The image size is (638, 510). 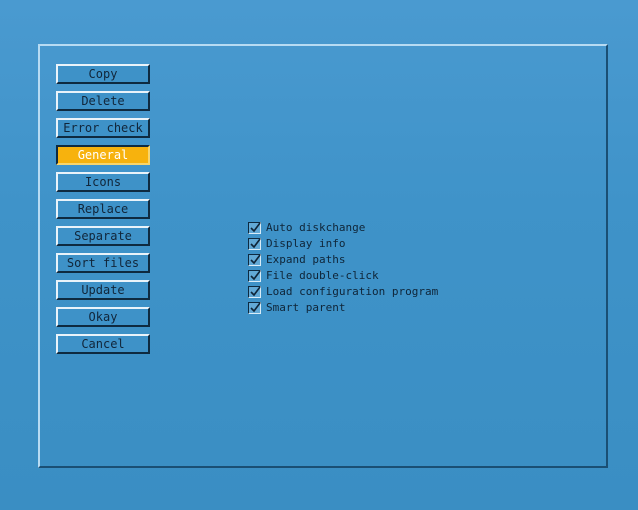 What do you see at coordinates (103, 290) in the screenshot?
I see `update-button: Update` at bounding box center [103, 290].